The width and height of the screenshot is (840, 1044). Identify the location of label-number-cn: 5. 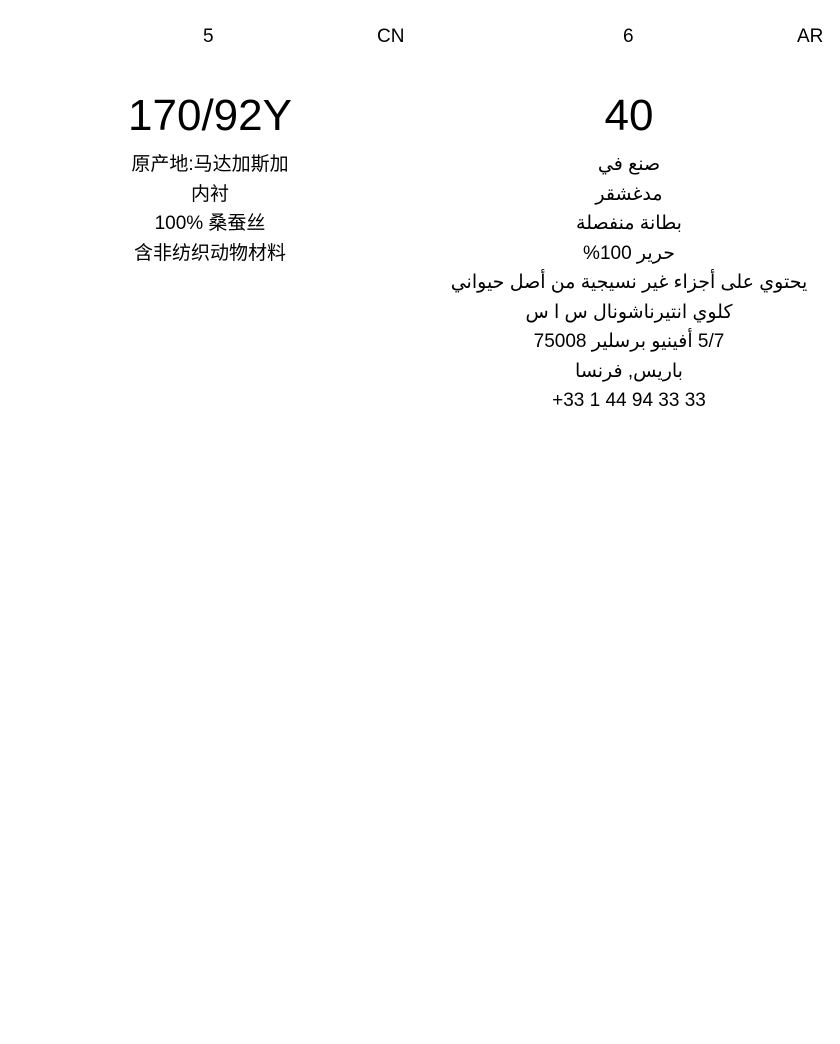
(208, 36).